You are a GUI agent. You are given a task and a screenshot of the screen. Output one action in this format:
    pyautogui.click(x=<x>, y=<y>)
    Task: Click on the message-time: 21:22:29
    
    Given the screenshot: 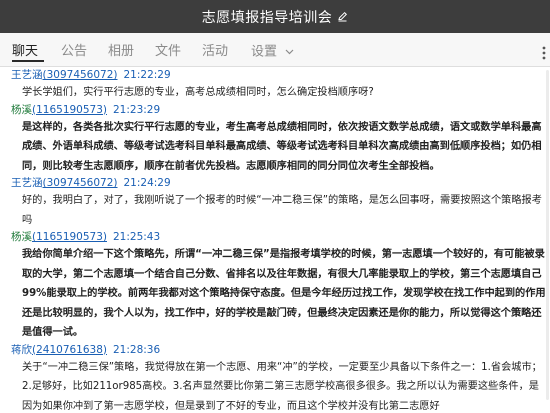 What is the action you would take?
    pyautogui.click(x=147, y=75)
    